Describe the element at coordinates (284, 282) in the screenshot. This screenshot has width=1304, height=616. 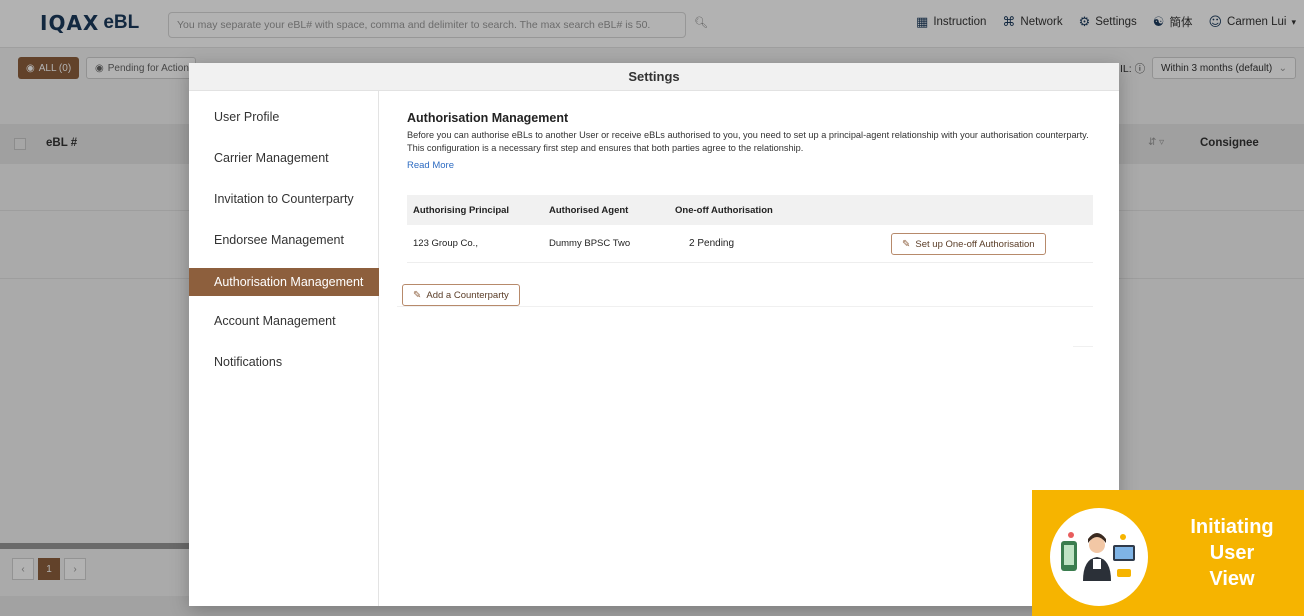
I see `sidebar-item-authorisation-management: Authorisation Management` at that location.